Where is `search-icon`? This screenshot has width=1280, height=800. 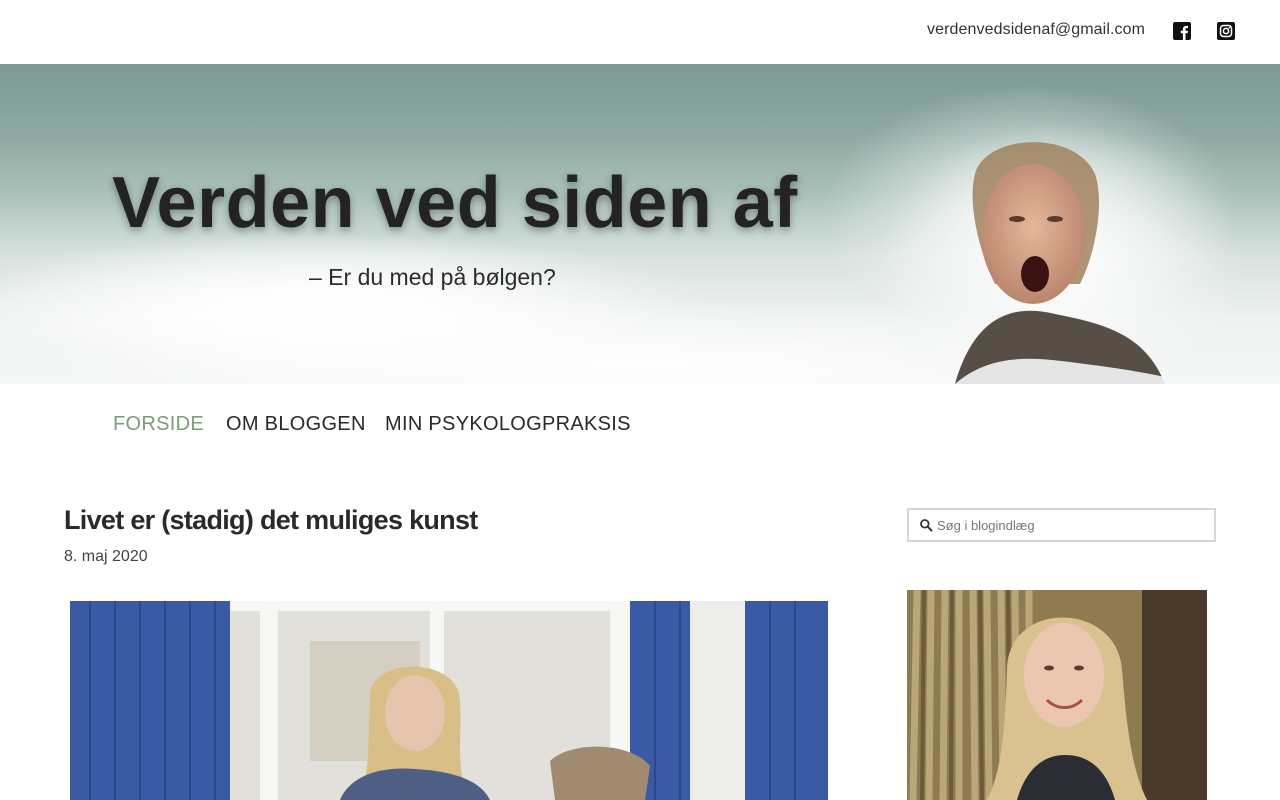 search-icon is located at coordinates (926, 525).